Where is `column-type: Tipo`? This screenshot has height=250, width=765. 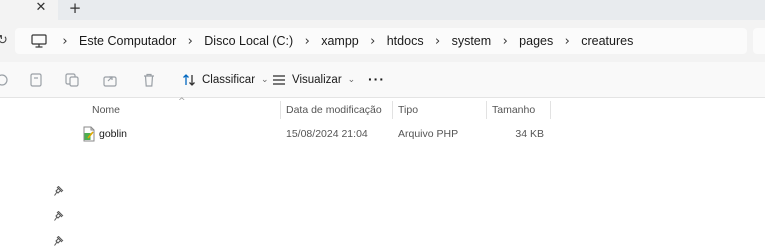
column-type: Tipo is located at coordinates (439, 110).